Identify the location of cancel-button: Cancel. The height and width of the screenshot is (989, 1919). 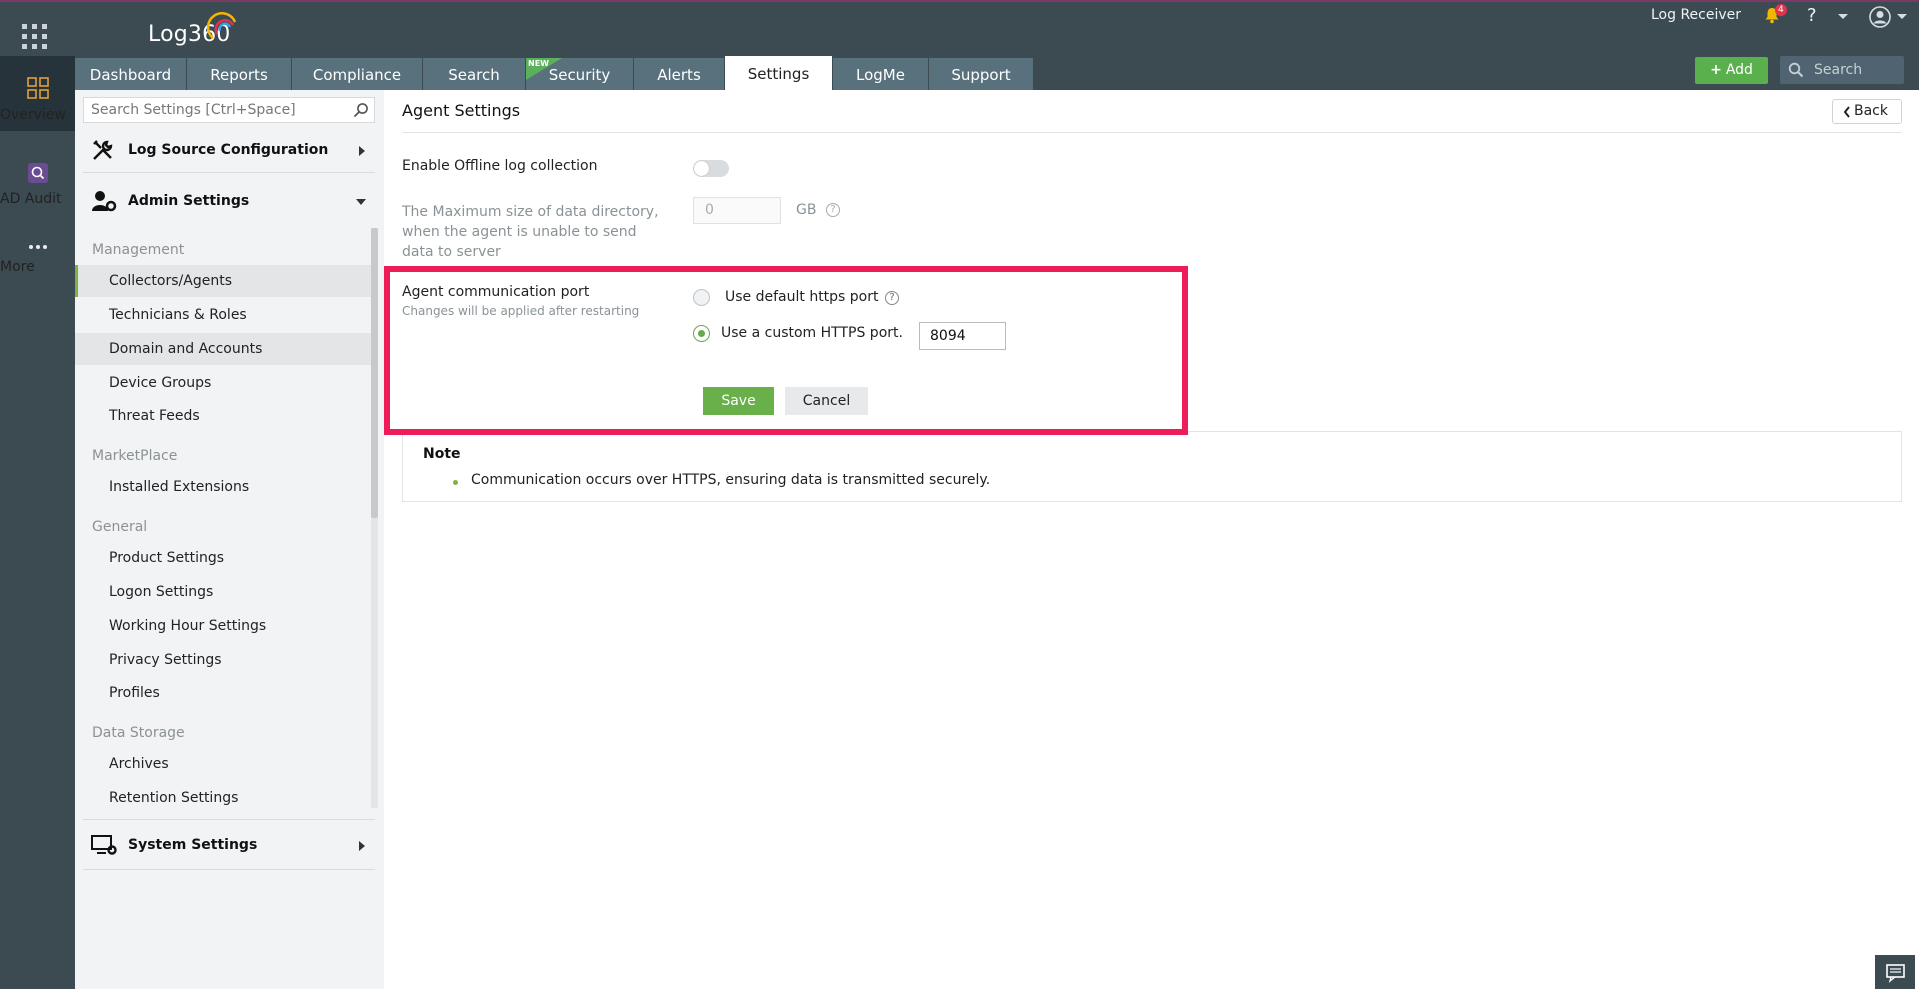
(826, 401).